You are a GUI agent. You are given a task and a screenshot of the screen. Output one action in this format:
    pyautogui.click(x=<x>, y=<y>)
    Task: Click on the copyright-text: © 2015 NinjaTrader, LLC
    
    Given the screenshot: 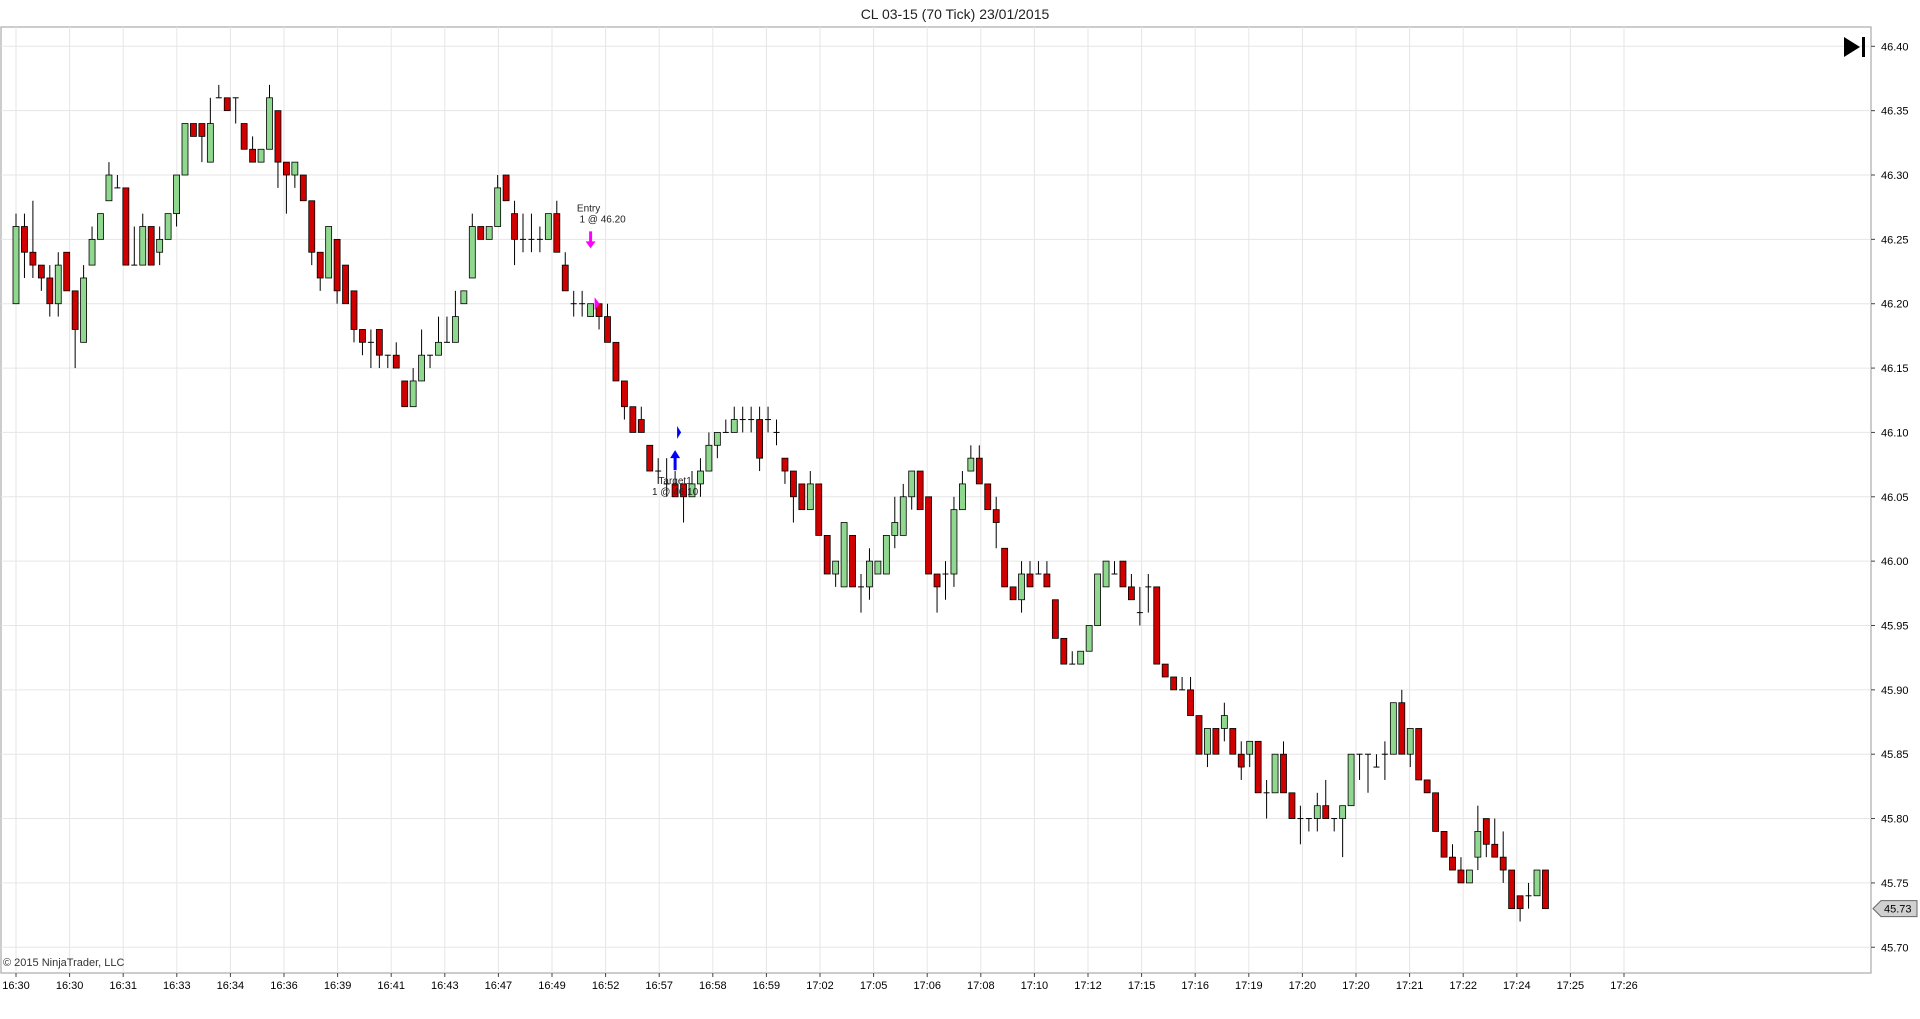 What is the action you would take?
    pyautogui.click(x=63, y=963)
    